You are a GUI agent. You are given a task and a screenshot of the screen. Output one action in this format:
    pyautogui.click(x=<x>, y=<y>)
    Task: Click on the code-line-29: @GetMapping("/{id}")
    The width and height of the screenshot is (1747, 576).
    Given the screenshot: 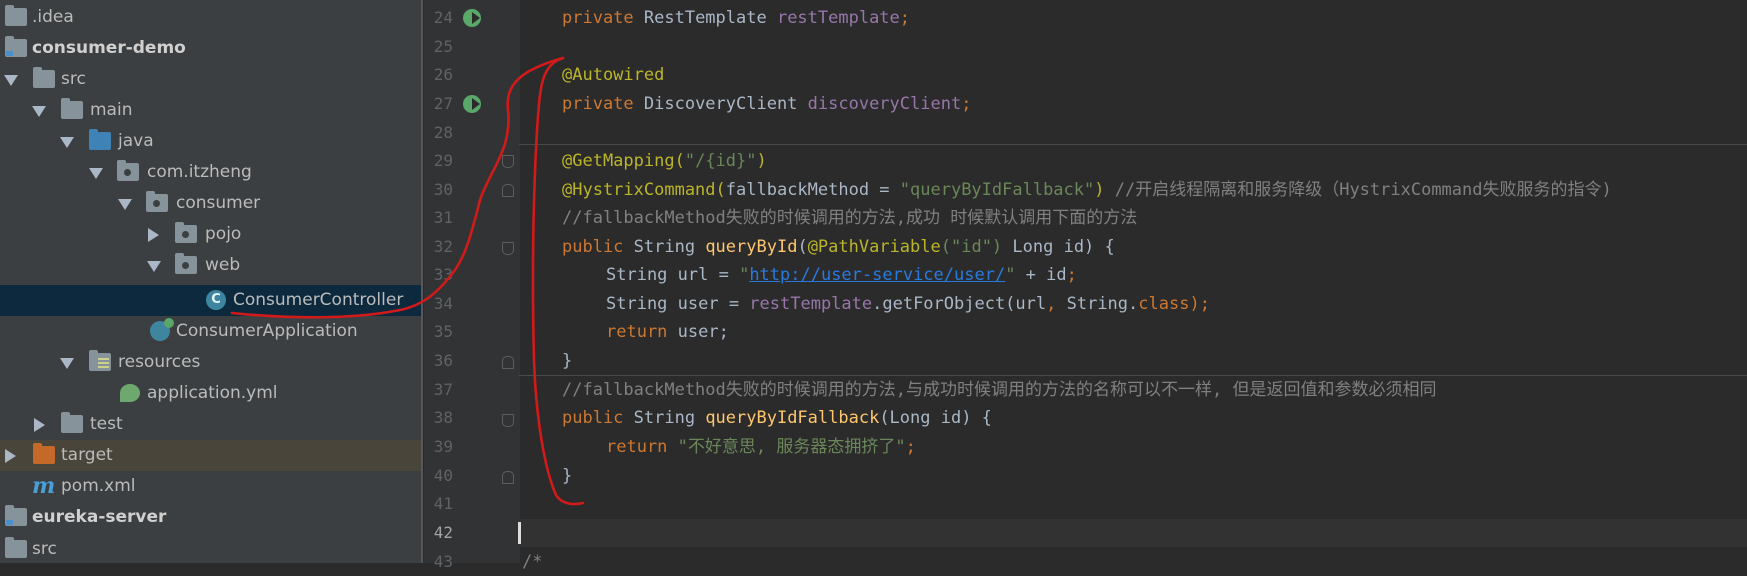 What is the action you would take?
    pyautogui.click(x=664, y=161)
    